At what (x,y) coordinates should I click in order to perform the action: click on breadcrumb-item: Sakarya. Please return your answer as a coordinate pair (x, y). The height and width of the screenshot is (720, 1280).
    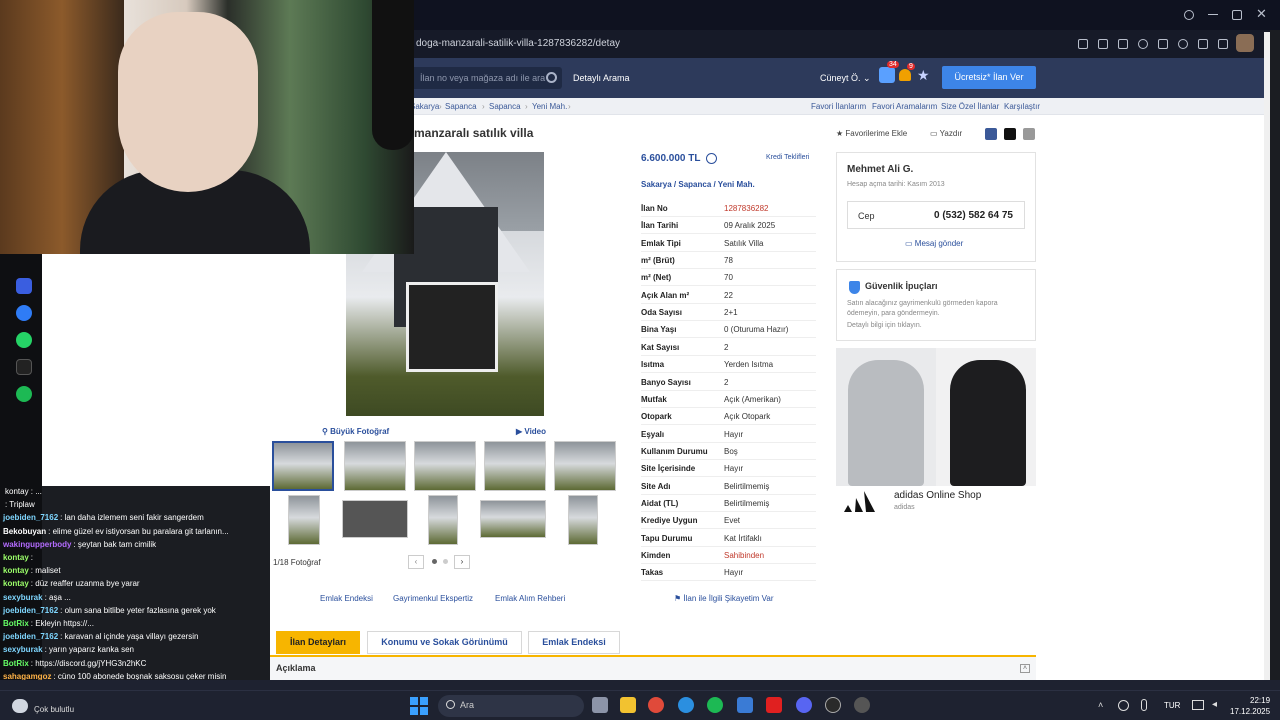
    Looking at the image, I should click on (424, 106).